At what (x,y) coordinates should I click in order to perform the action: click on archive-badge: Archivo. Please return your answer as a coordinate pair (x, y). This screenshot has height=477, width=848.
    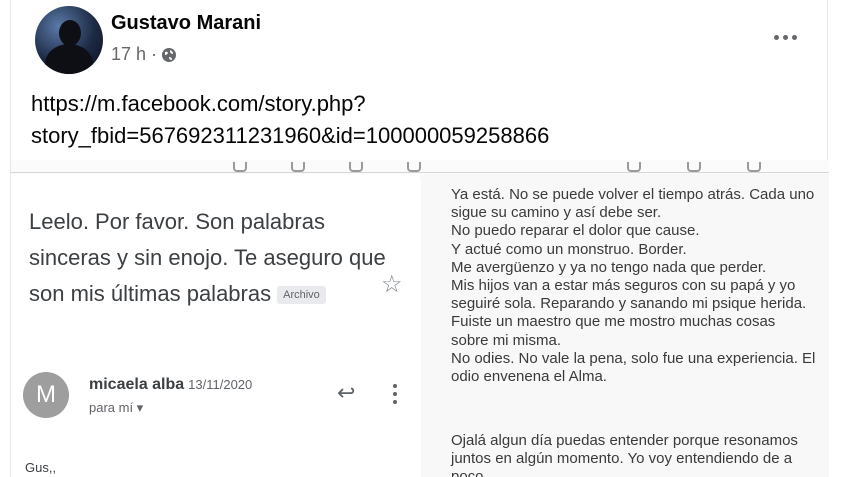
    Looking at the image, I should click on (301, 295).